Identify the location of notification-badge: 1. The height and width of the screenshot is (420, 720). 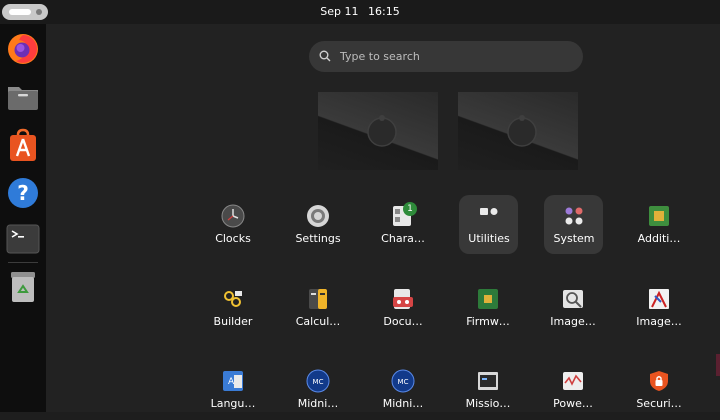
(410, 209).